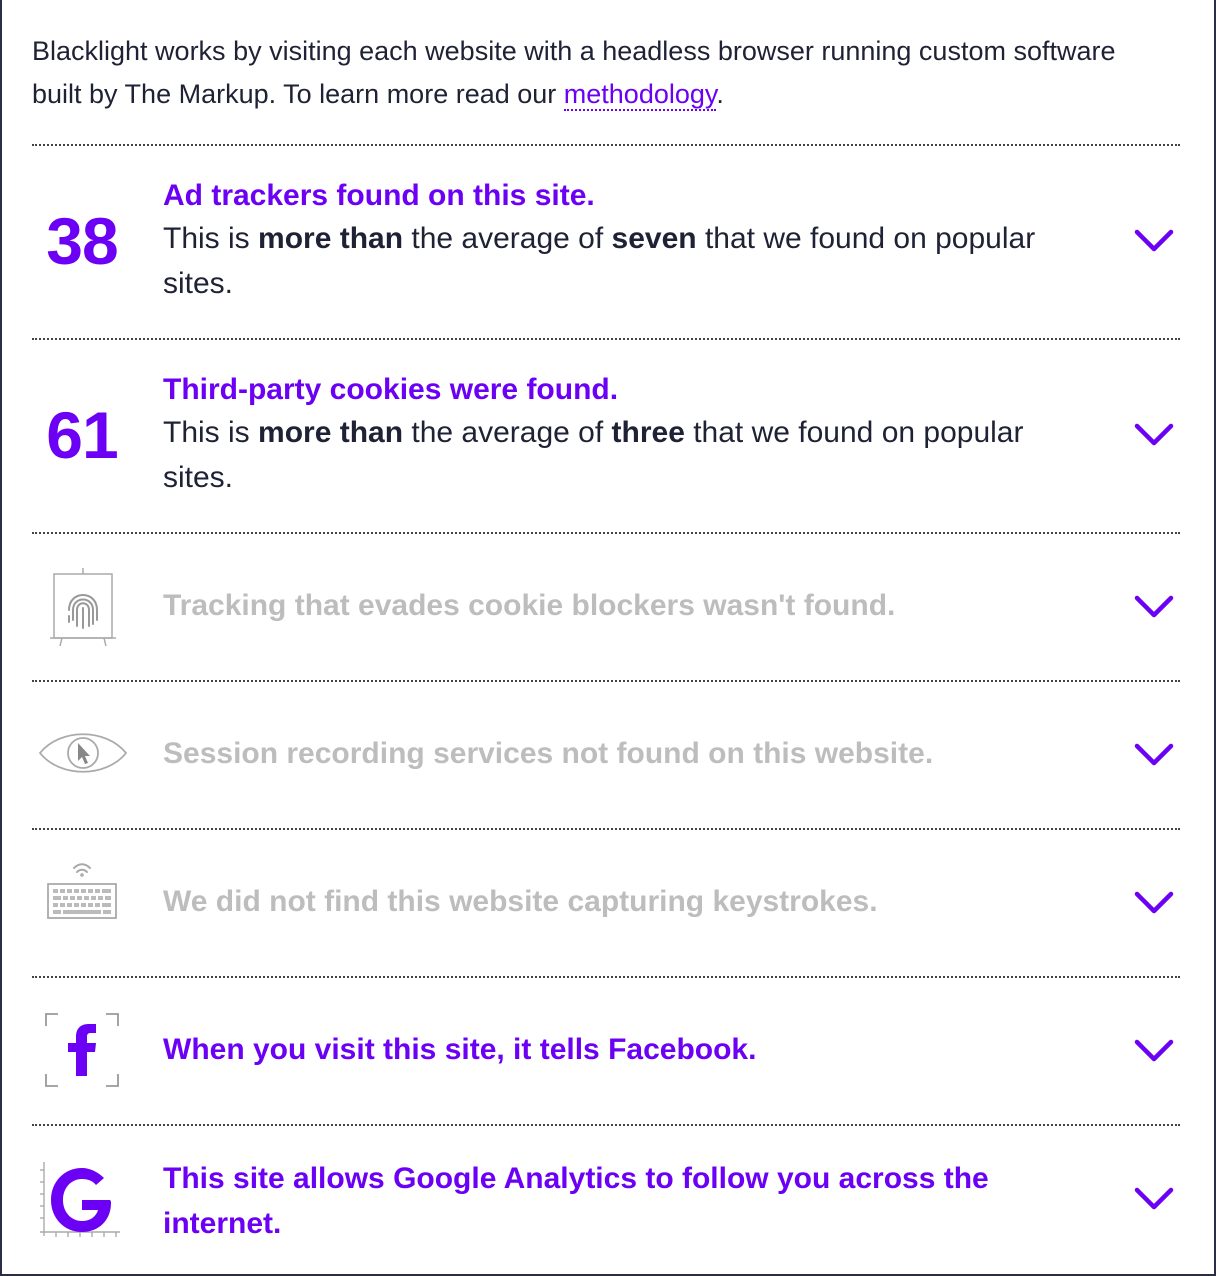 Image resolution: width=1216 pixels, height=1276 pixels. What do you see at coordinates (83, 607) in the screenshot?
I see `fingerprint-icon` at bounding box center [83, 607].